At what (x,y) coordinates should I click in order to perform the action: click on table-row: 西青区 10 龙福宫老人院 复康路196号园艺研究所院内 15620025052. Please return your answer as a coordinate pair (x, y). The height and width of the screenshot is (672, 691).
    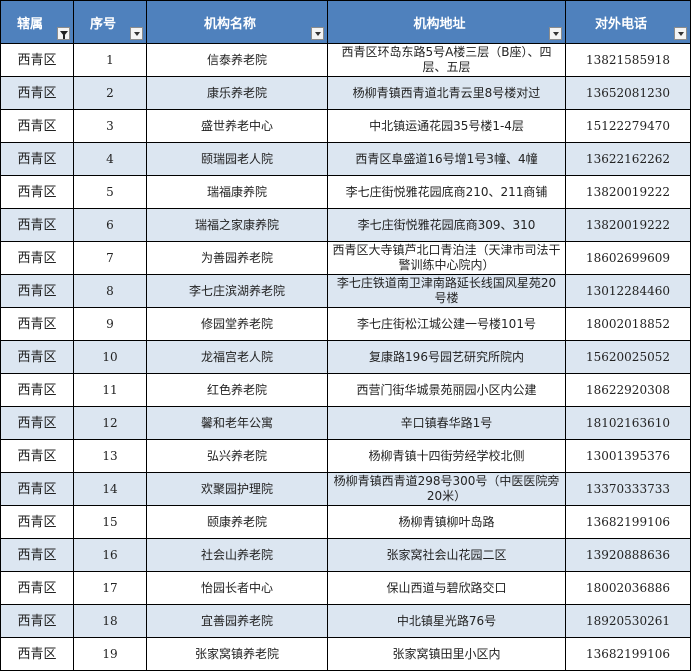
    Looking at the image, I should click on (345, 357).